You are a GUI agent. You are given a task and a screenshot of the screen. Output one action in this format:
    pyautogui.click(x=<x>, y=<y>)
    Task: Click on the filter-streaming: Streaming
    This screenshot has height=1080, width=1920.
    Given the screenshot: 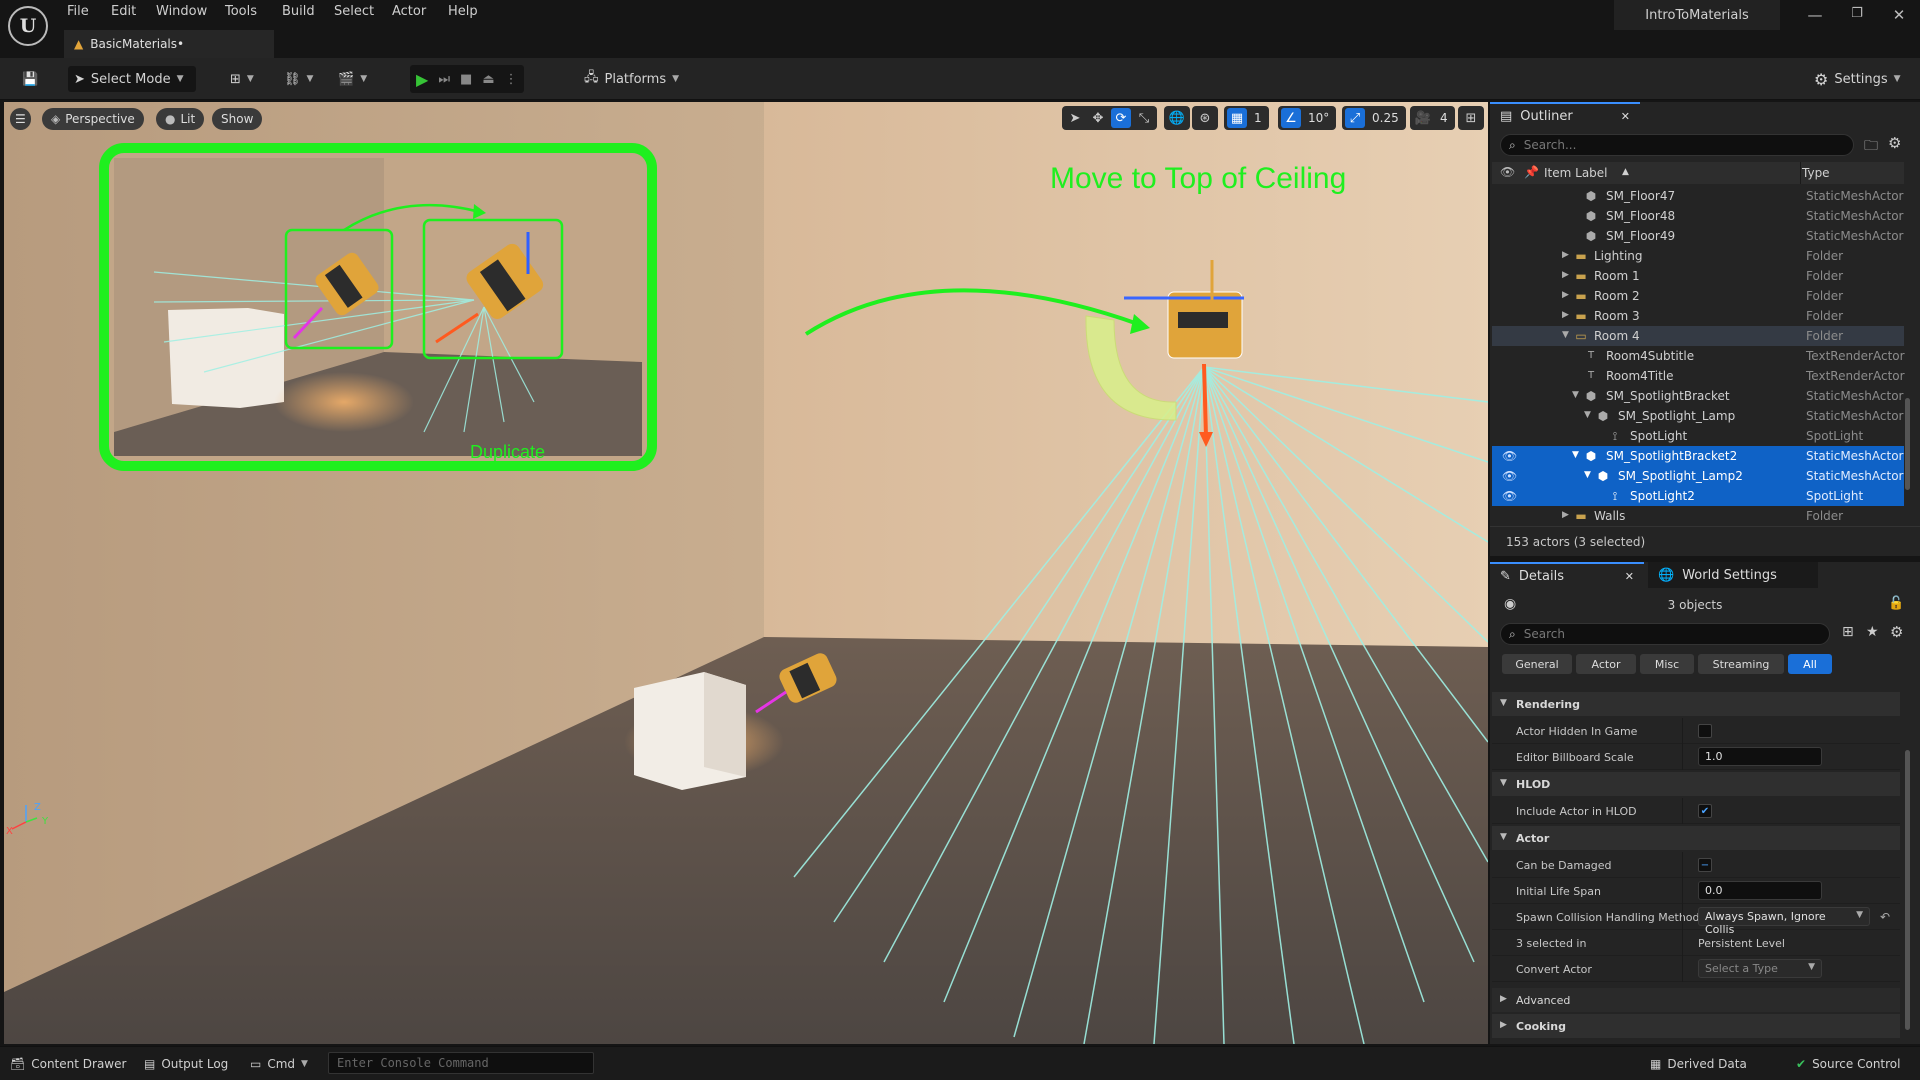 What is the action you would take?
    pyautogui.click(x=1741, y=664)
    